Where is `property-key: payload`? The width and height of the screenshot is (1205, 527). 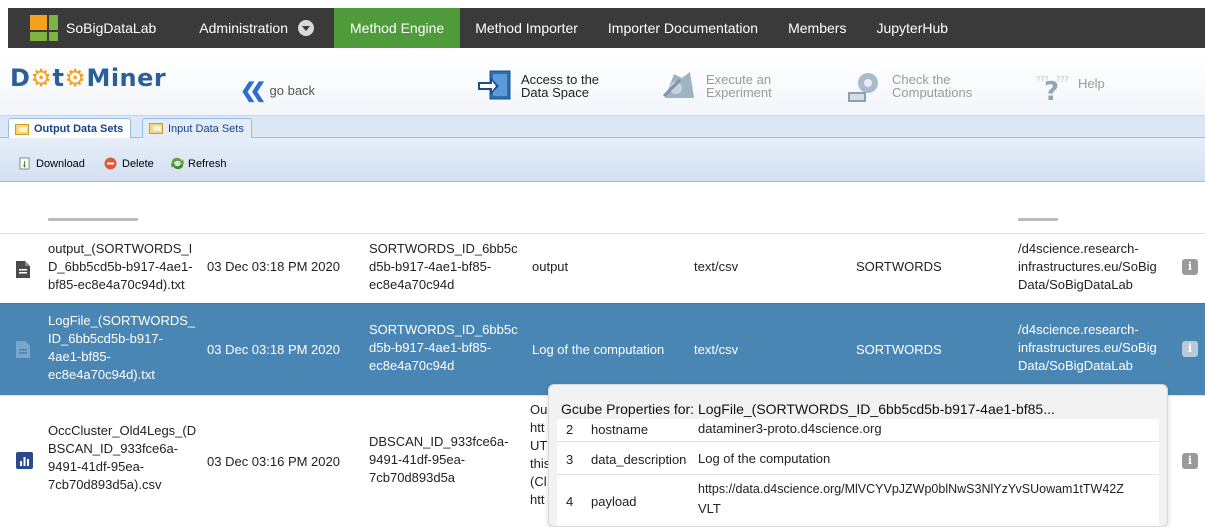
property-key: payload is located at coordinates (614, 501).